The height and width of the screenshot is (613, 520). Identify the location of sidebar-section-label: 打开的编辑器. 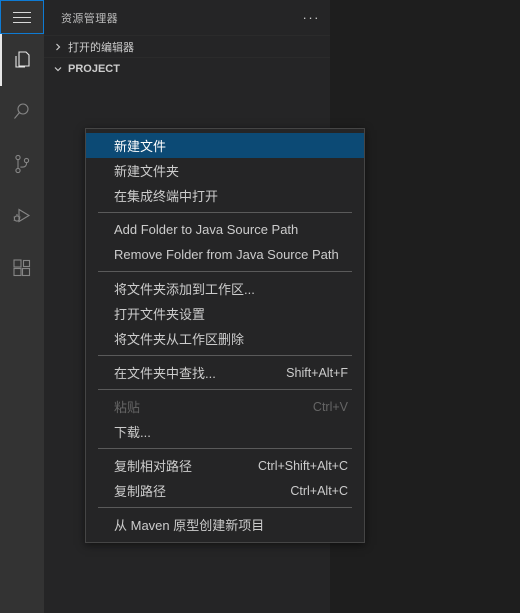
(101, 47).